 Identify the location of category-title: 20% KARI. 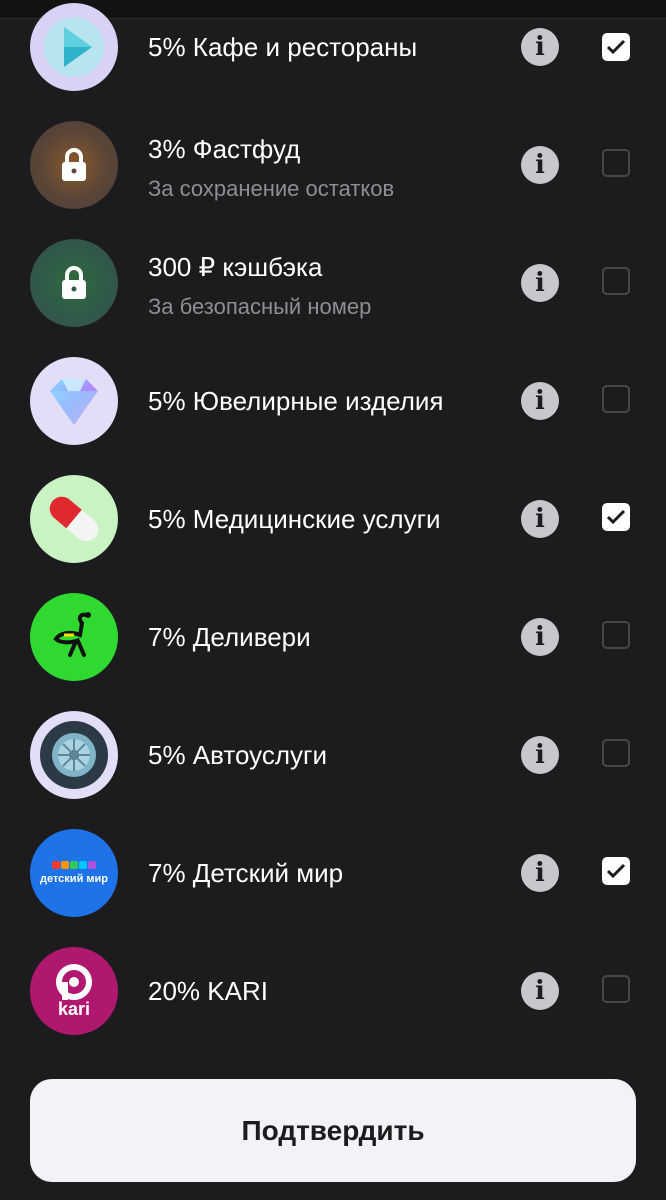
(208, 991).